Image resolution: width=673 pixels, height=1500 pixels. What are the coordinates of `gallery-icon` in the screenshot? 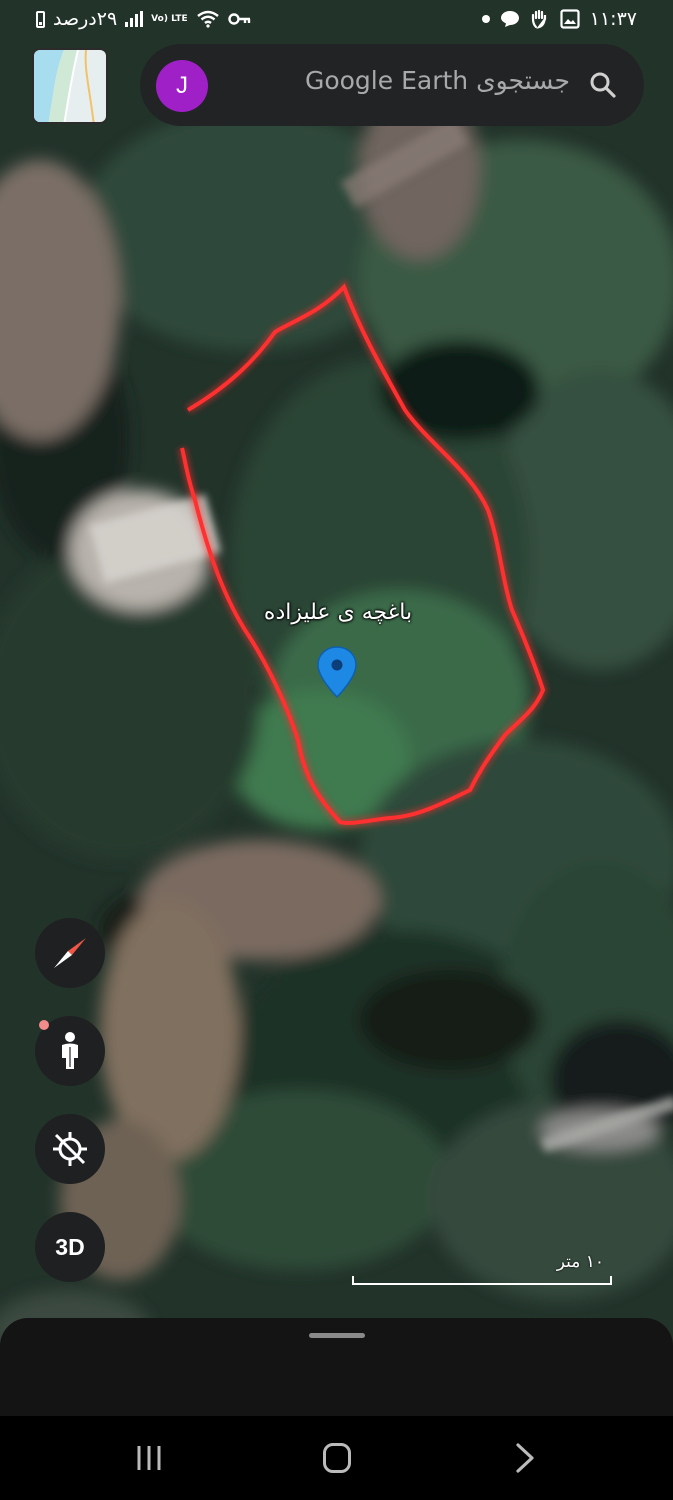 It's located at (570, 19).